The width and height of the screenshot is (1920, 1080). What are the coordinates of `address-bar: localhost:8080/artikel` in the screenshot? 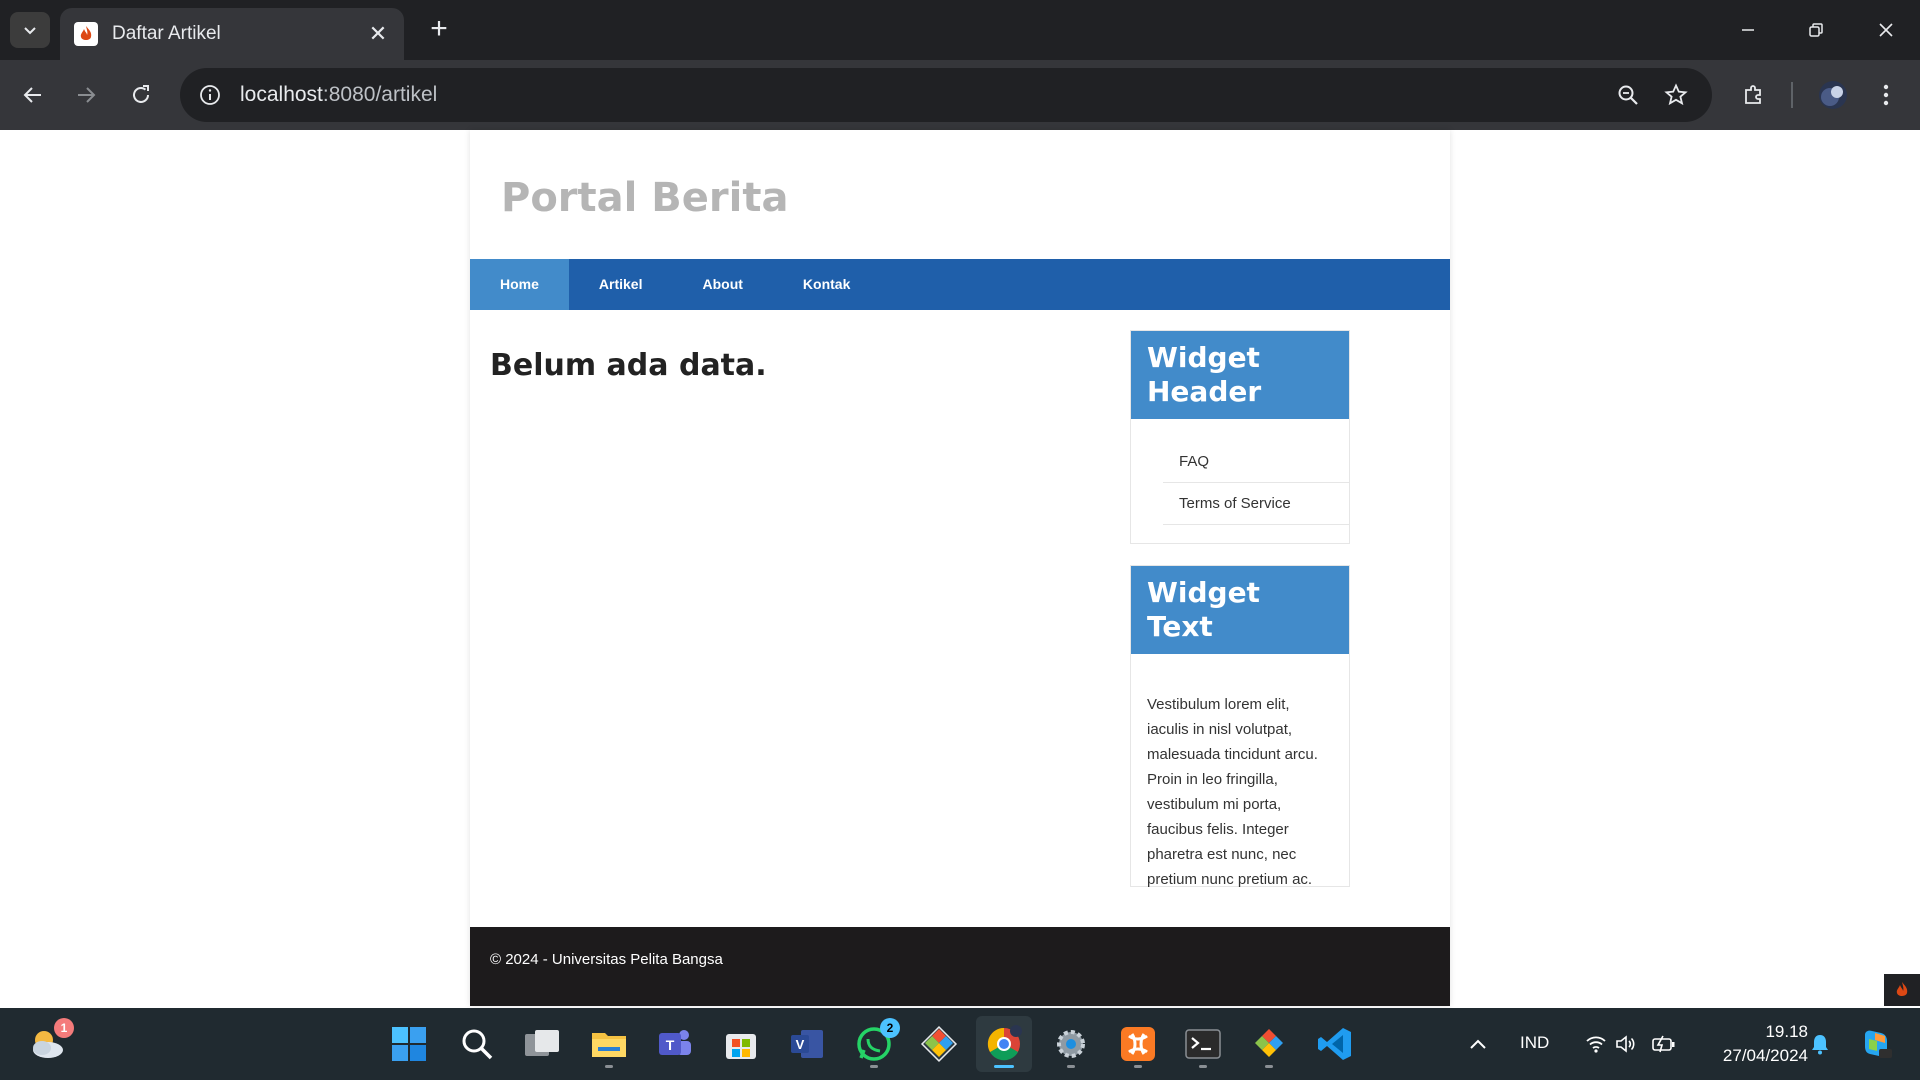 It's located at (946, 95).